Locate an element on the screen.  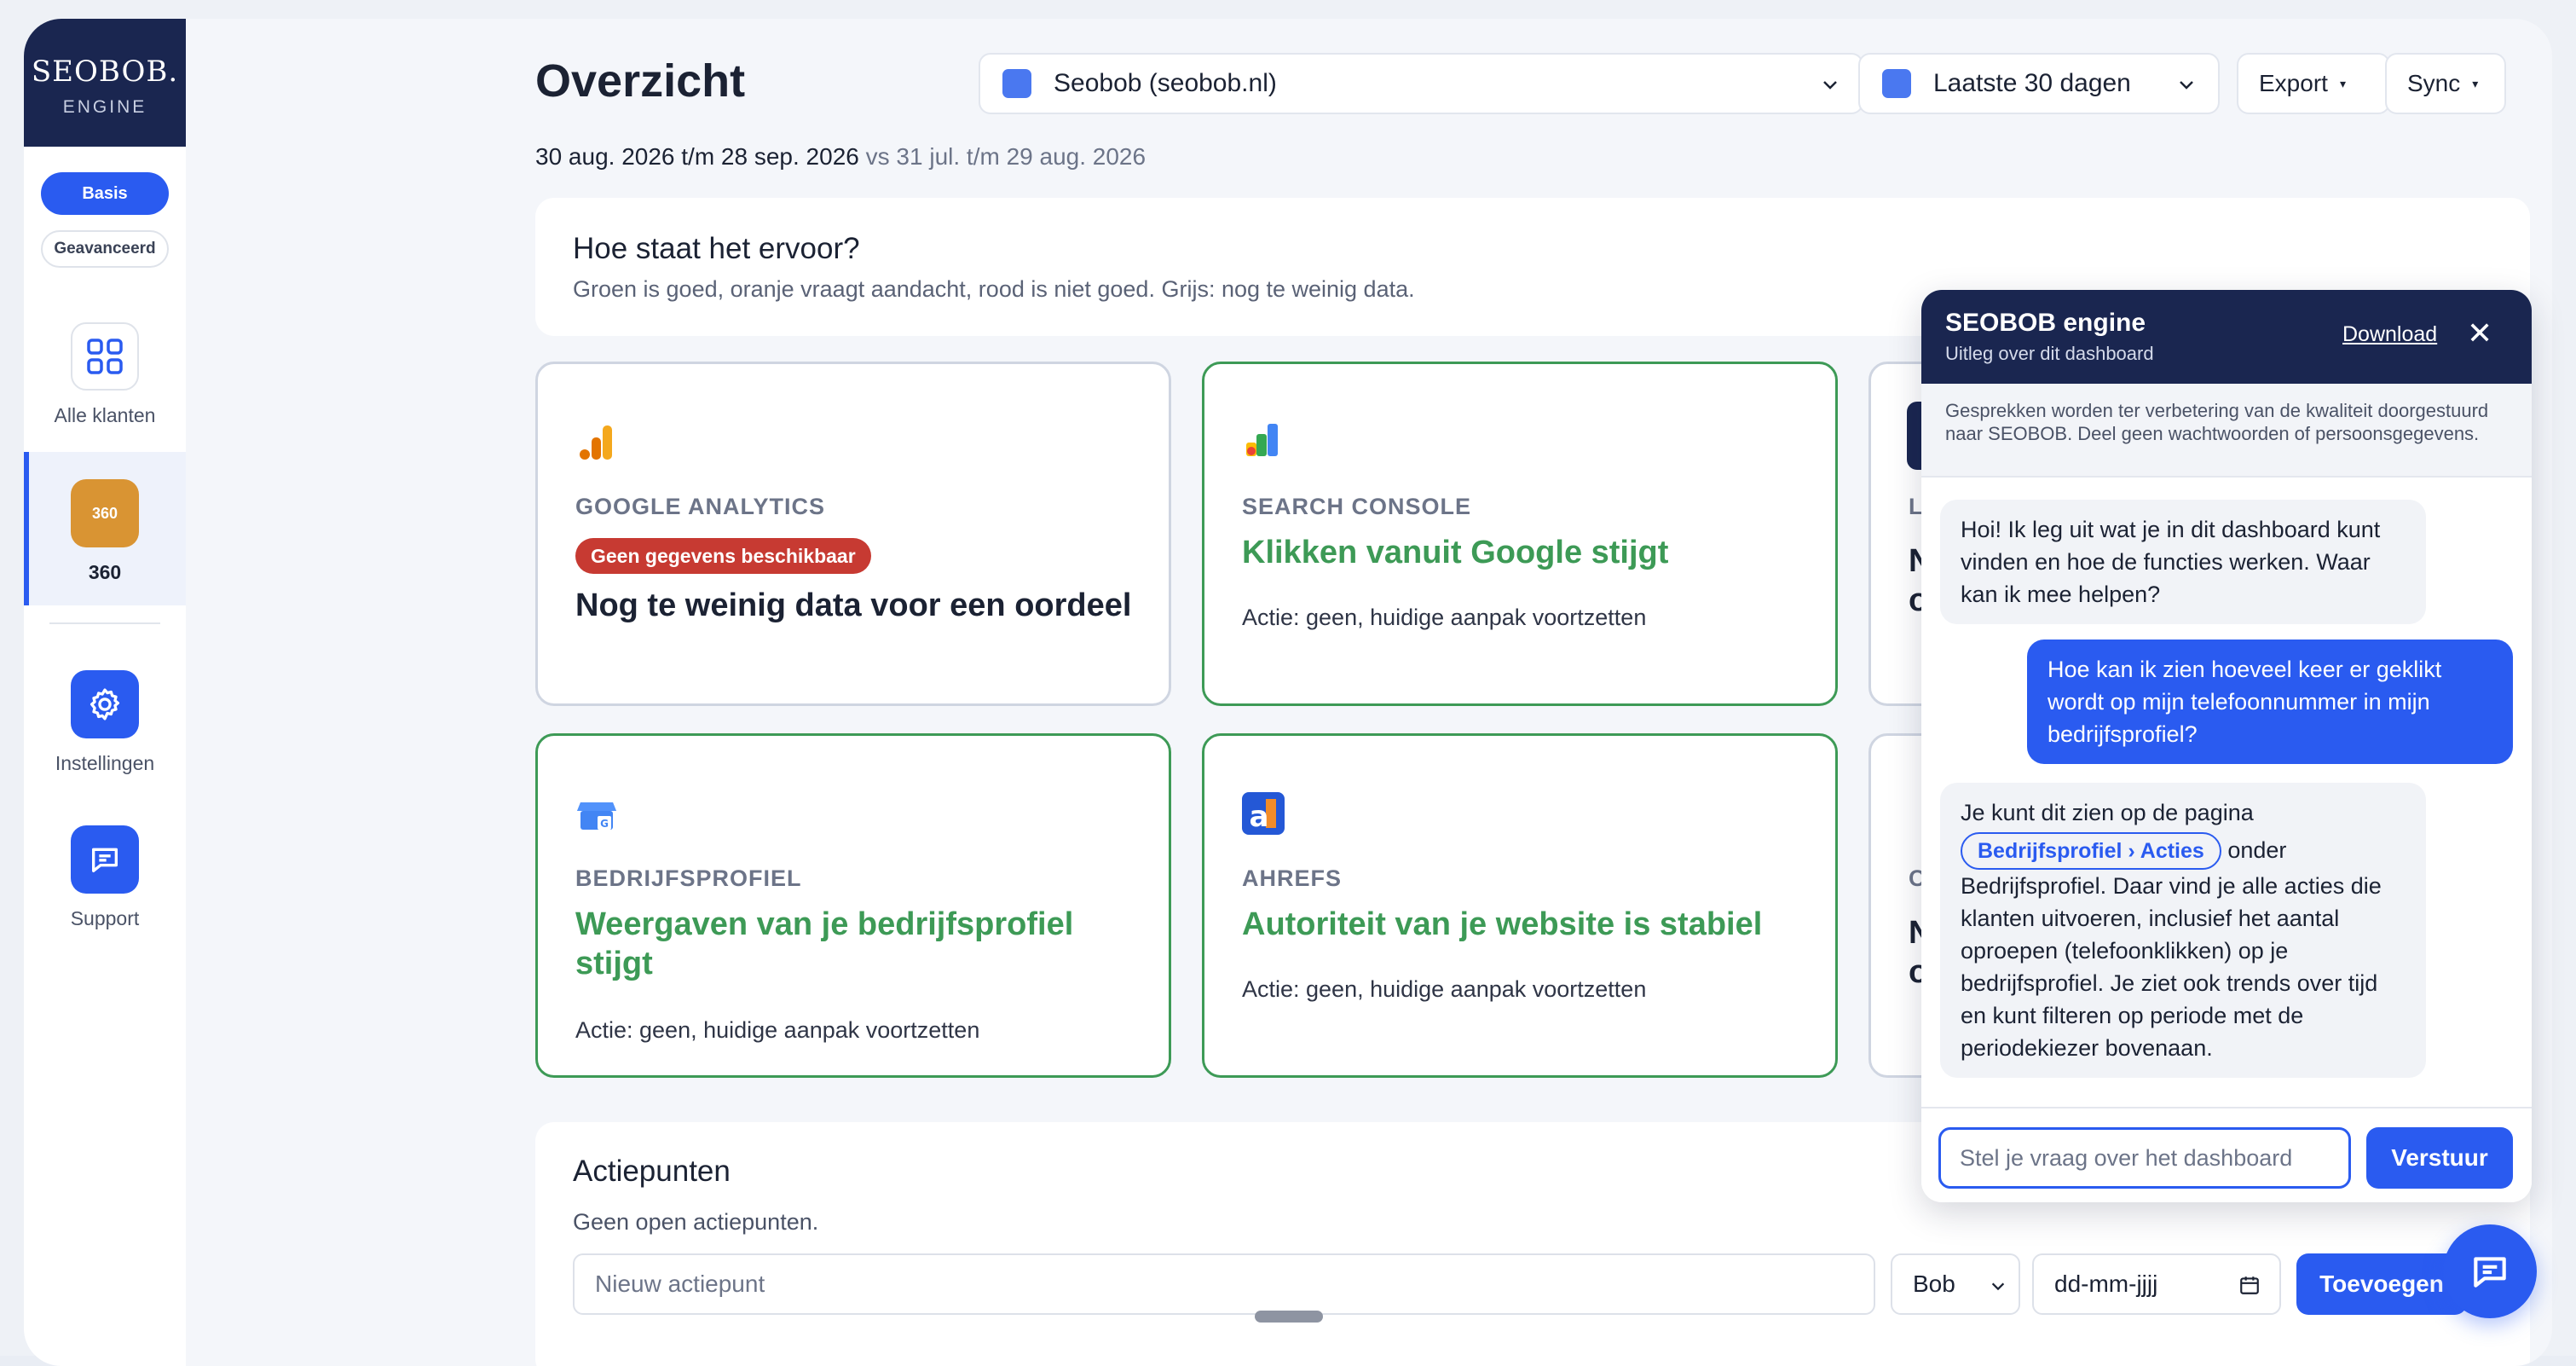
chat-message-text: Je kunt dit zien op de pagina is located at coordinates (2107, 812).